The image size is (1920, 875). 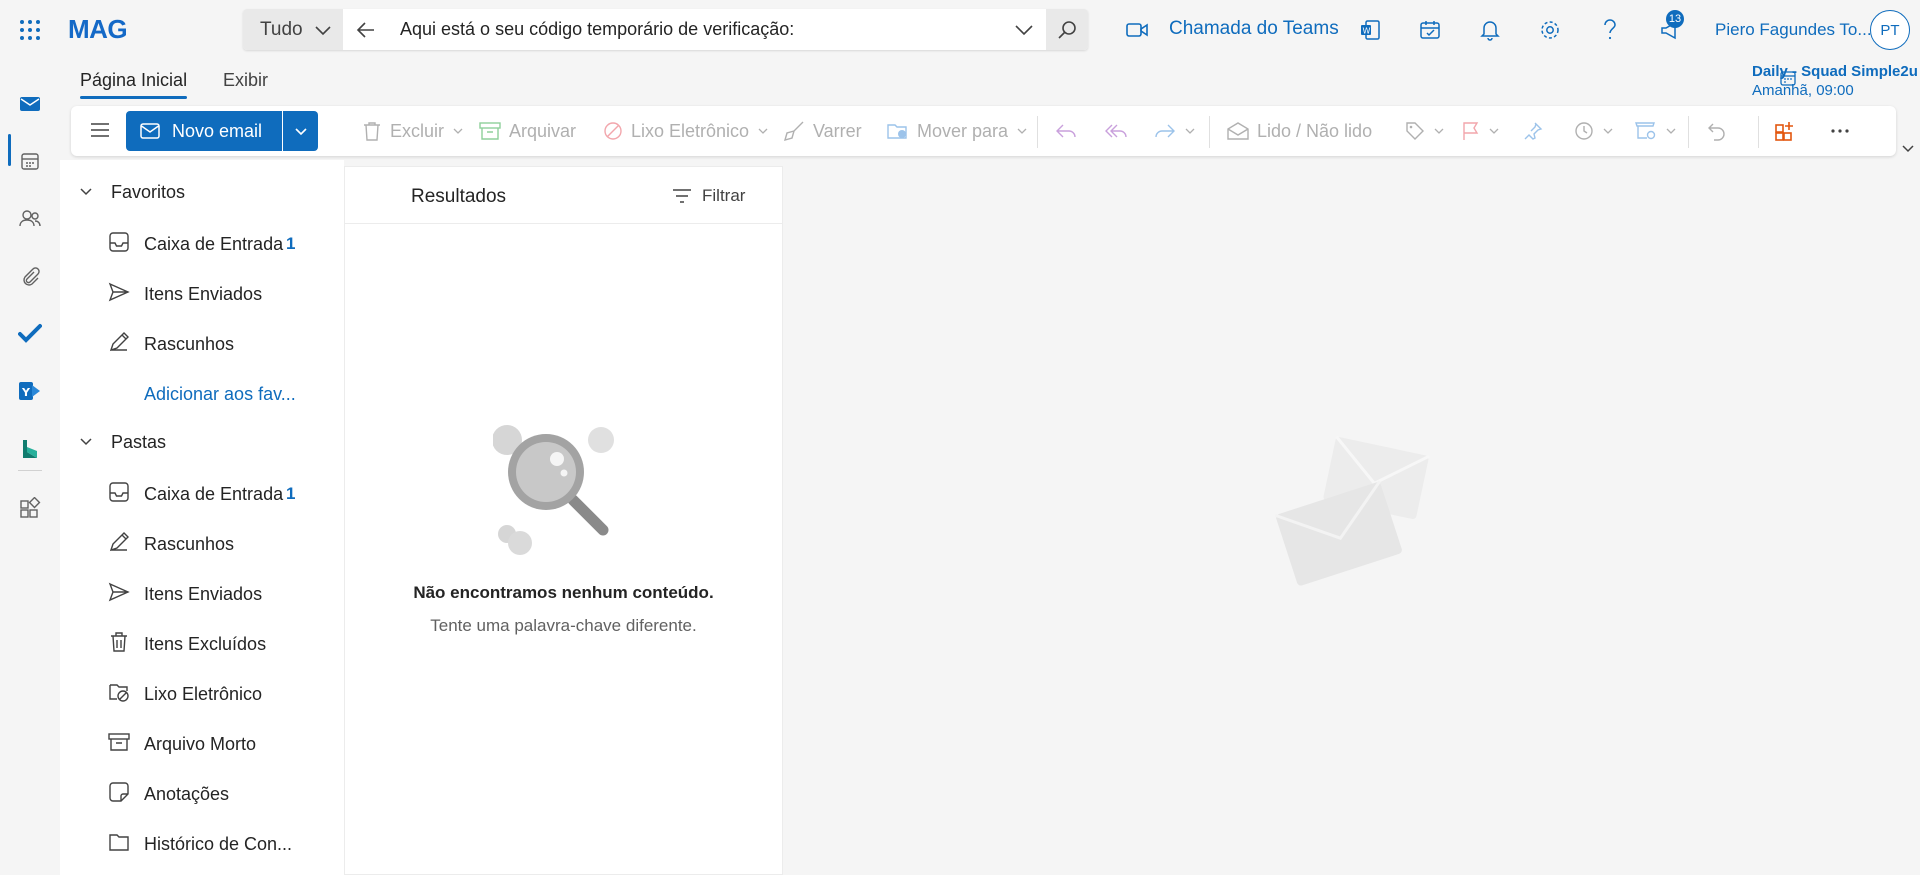 What do you see at coordinates (202, 593) in the screenshot?
I see `folder-item-sent: Itens Enviados` at bounding box center [202, 593].